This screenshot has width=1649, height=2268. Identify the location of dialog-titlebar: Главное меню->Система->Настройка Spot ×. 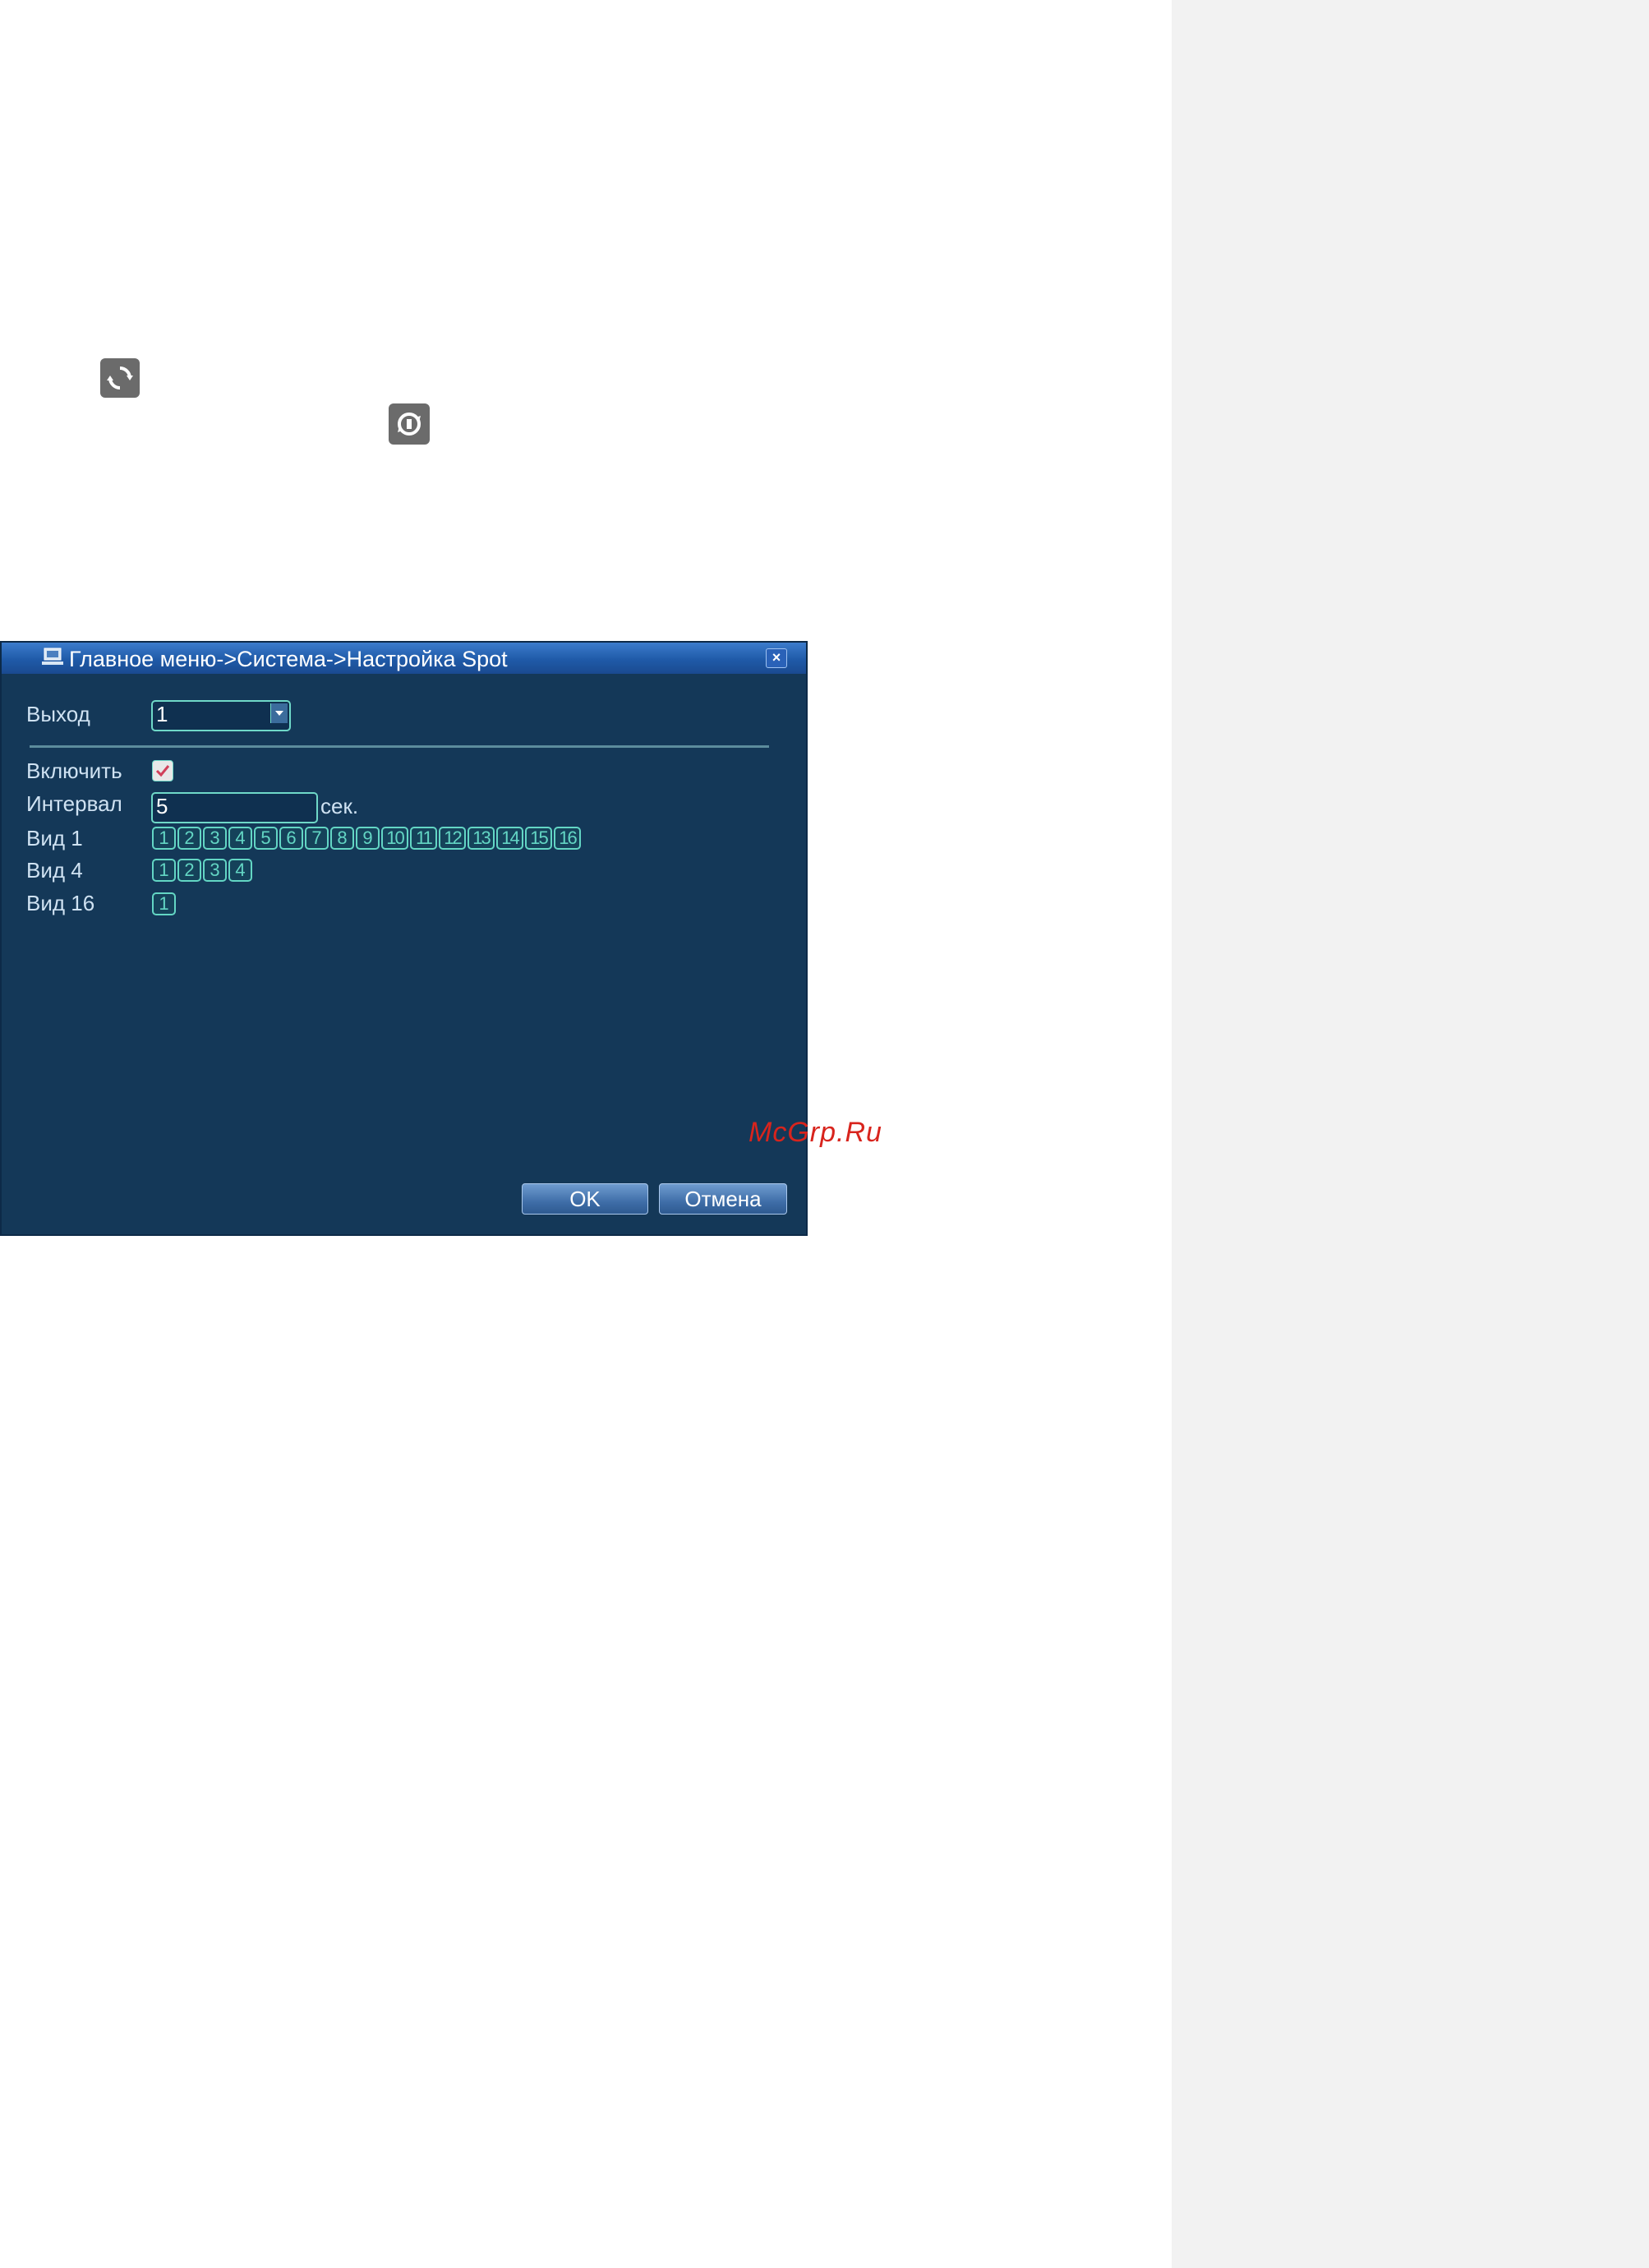
(404, 658).